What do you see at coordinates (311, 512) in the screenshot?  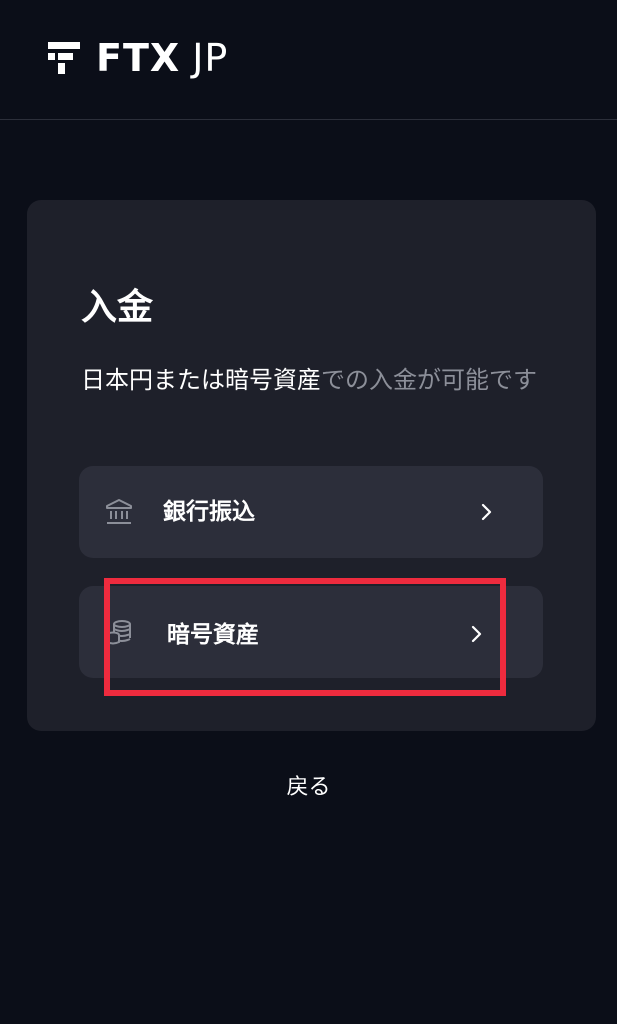 I see `bank-transfer-option: 銀行振込` at bounding box center [311, 512].